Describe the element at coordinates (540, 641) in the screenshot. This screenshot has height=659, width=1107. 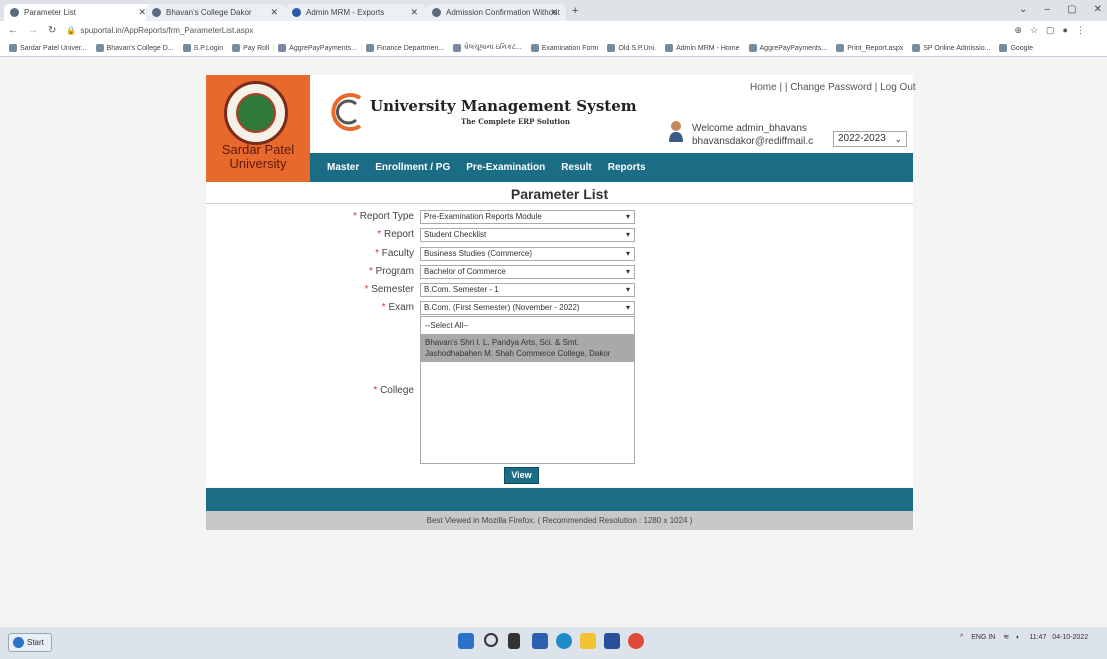
I see `chat-icon` at that location.